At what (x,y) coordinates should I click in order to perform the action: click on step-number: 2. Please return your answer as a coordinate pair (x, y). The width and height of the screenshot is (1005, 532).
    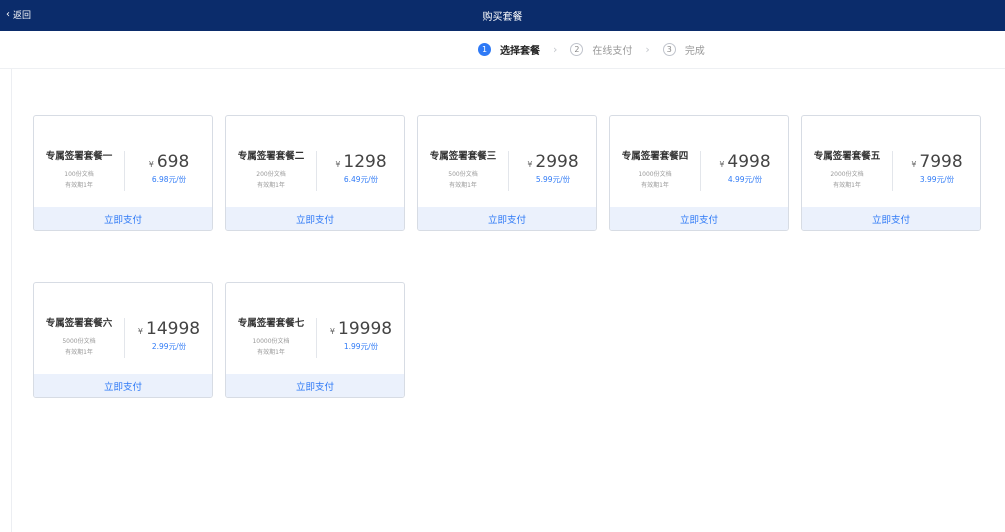
    Looking at the image, I should click on (577, 49).